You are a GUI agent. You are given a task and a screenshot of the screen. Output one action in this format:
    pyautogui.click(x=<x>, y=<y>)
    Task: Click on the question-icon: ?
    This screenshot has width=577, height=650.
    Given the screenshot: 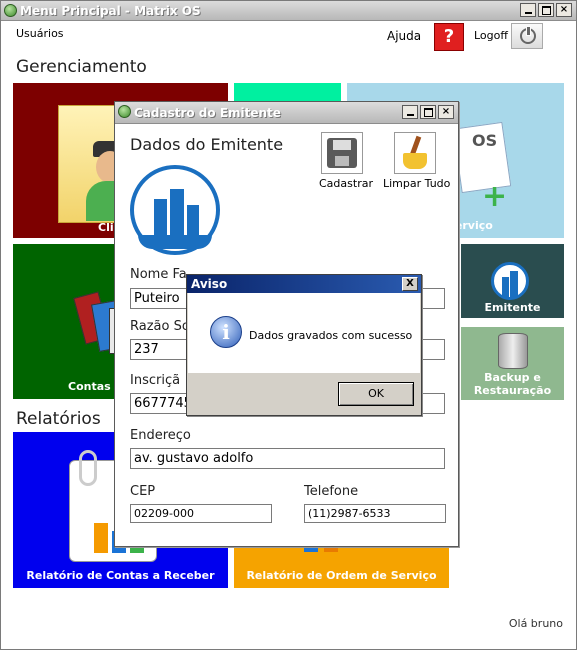 What is the action you would take?
    pyautogui.click(x=449, y=36)
    